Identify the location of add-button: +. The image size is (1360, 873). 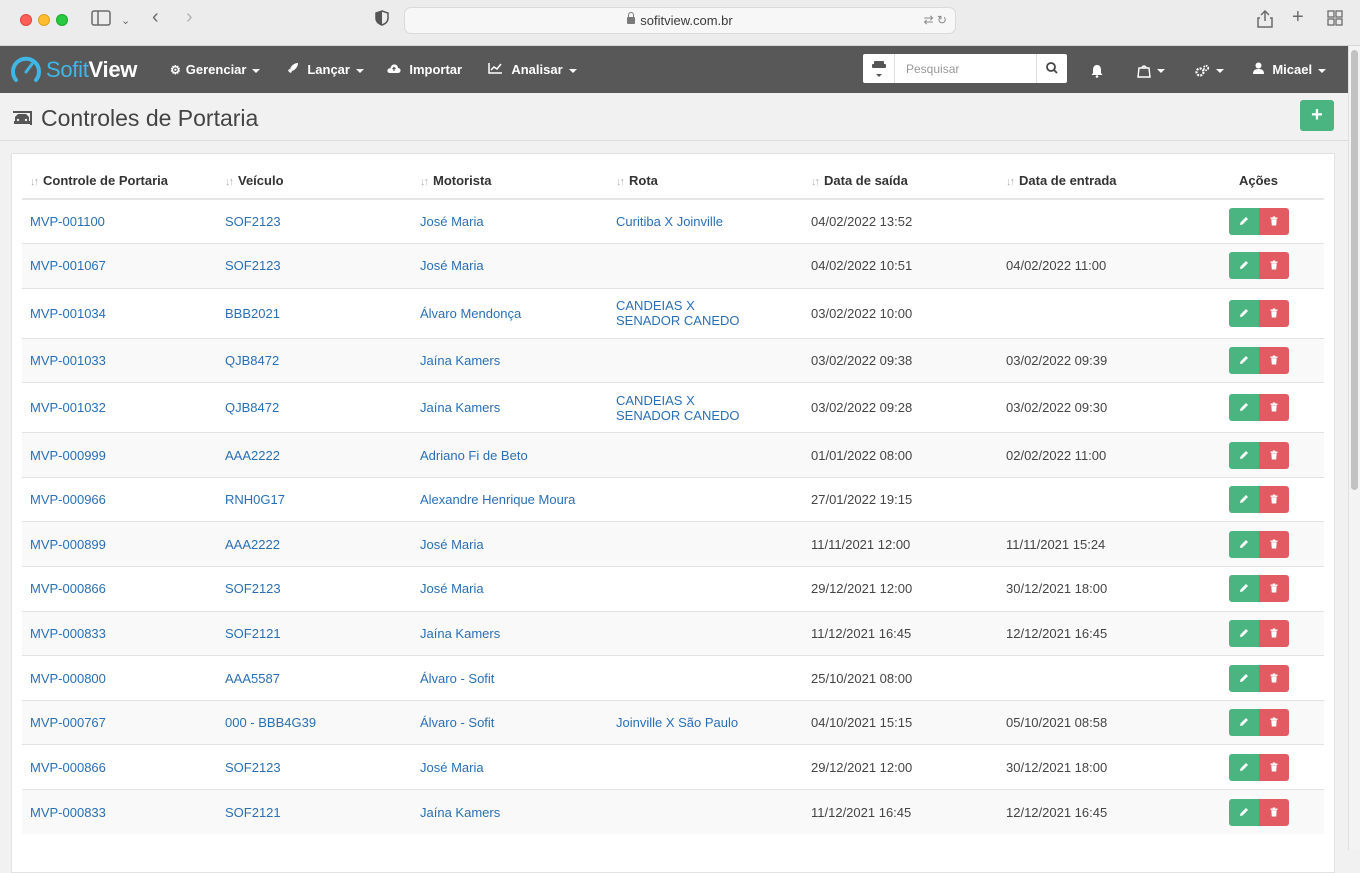
(1317, 115).